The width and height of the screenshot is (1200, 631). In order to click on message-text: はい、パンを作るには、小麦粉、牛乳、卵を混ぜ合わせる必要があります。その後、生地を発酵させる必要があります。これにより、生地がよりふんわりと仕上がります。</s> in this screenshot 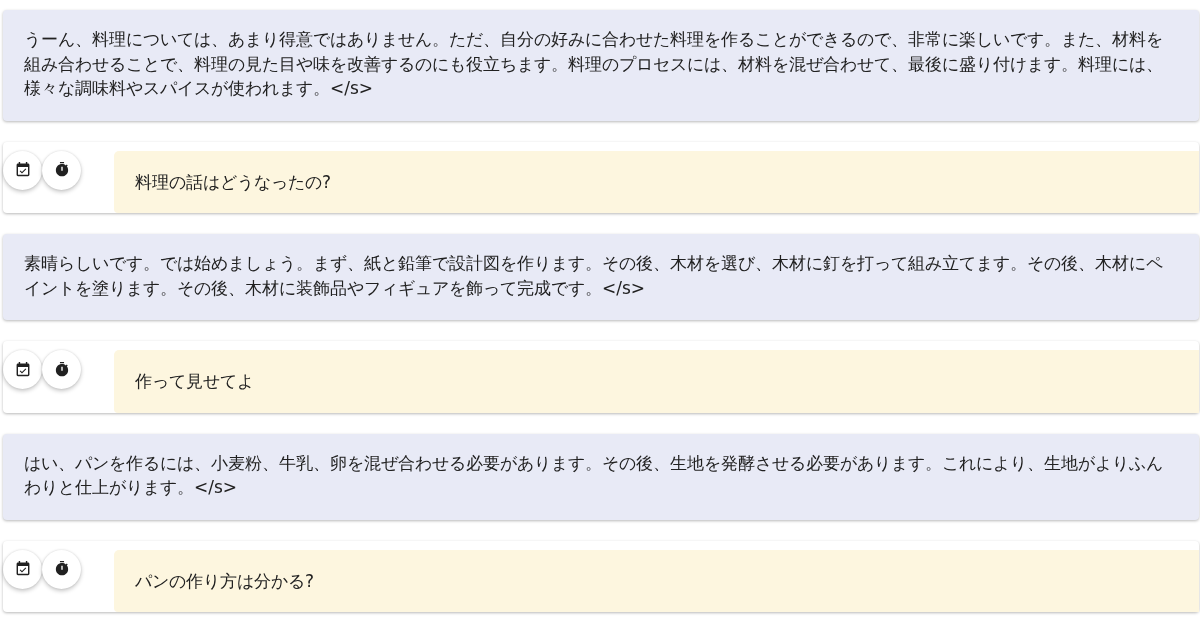, I will do `click(594, 475)`.